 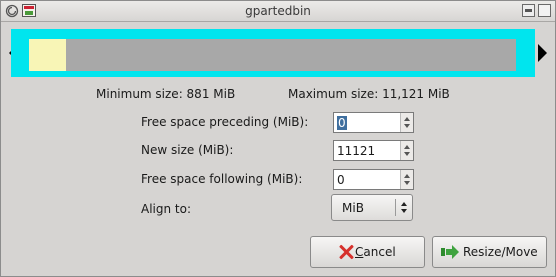 What do you see at coordinates (47, 55) in the screenshot?
I see `used-space` at bounding box center [47, 55].